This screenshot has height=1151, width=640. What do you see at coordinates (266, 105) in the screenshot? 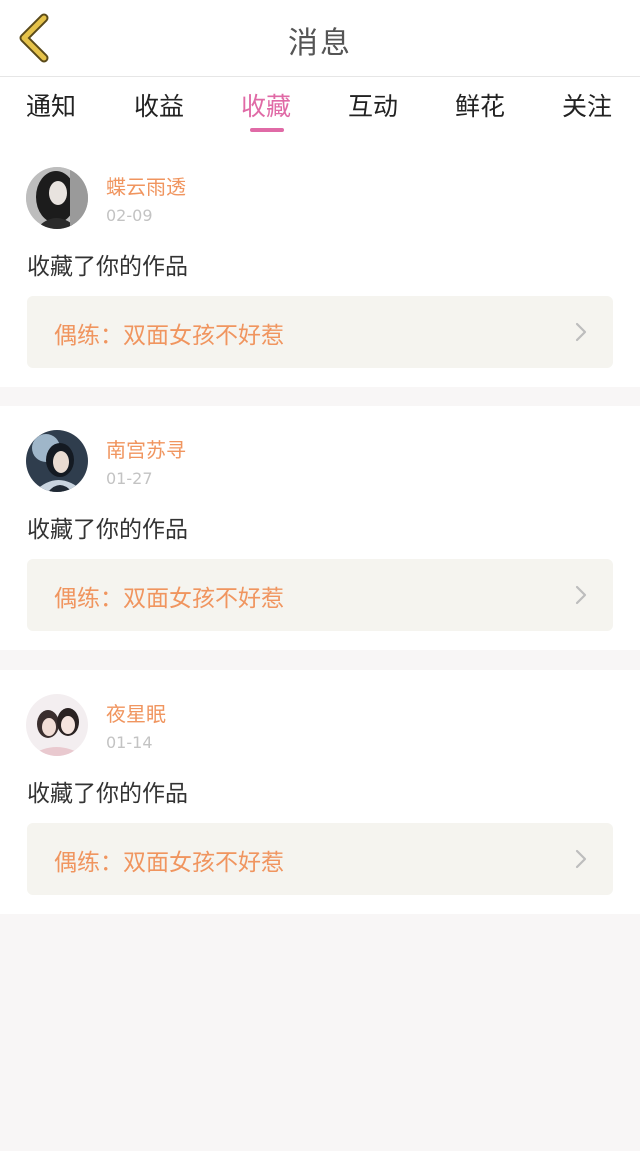
I see `tab-favorites: 收藏` at bounding box center [266, 105].